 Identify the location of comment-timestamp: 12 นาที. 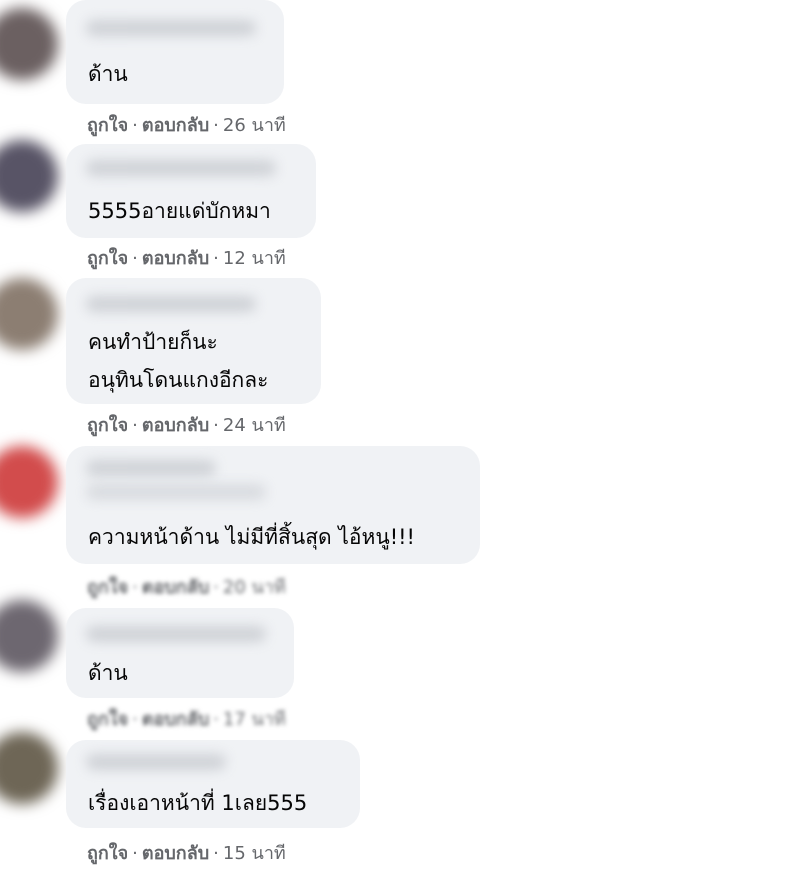
(254, 258).